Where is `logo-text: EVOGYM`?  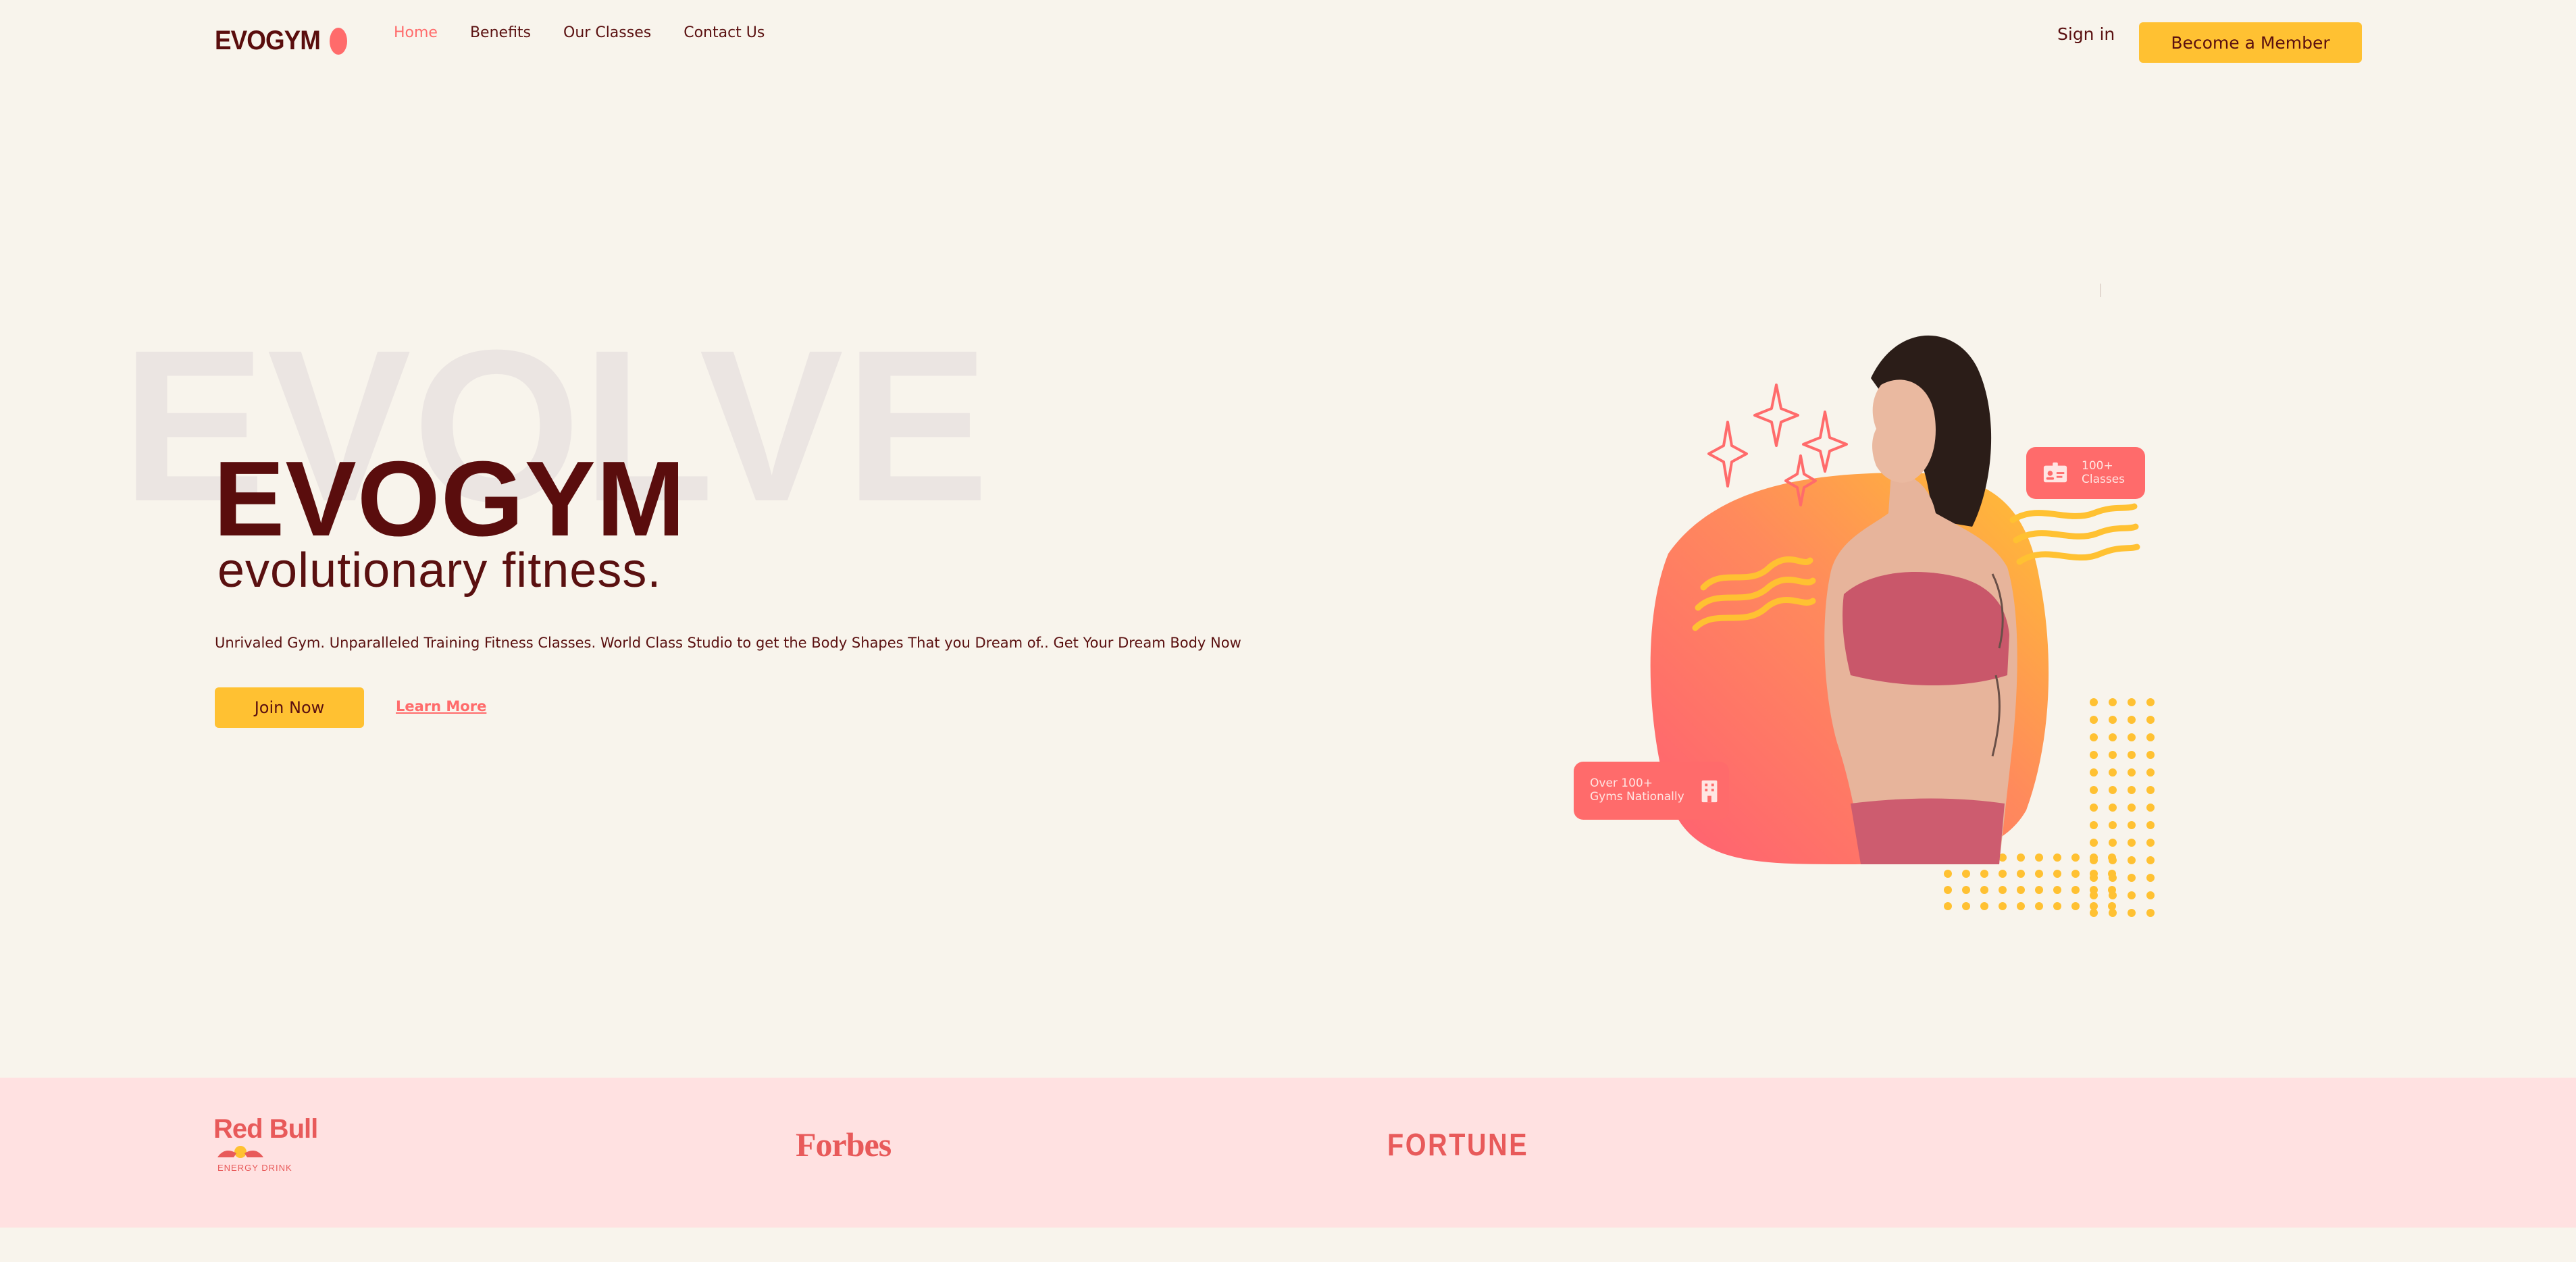
logo-text: EVOGYM is located at coordinates (268, 40).